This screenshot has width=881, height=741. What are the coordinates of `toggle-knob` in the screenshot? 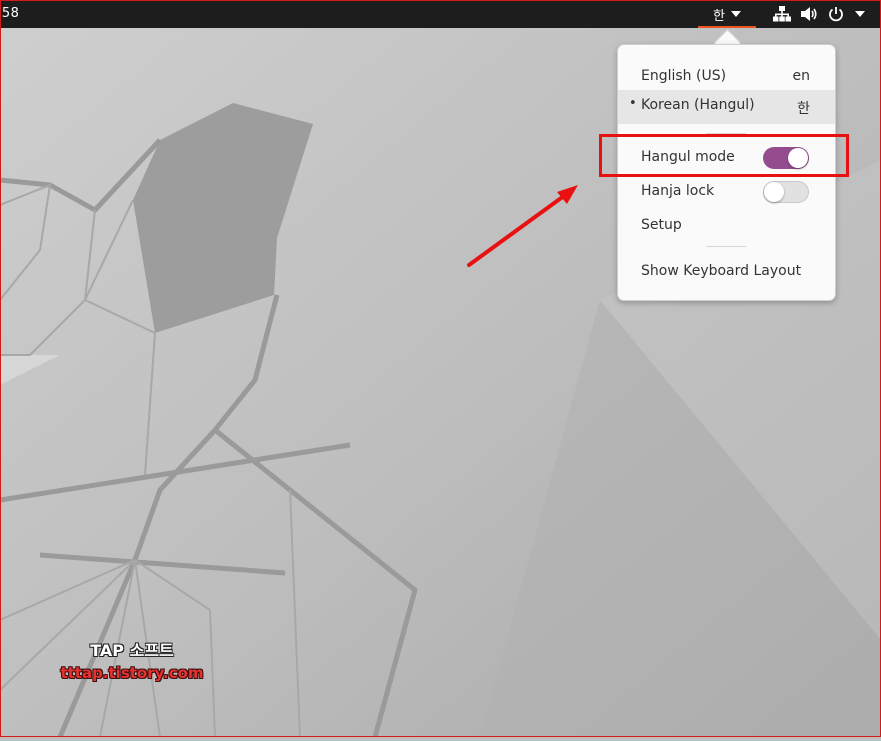 It's located at (774, 192).